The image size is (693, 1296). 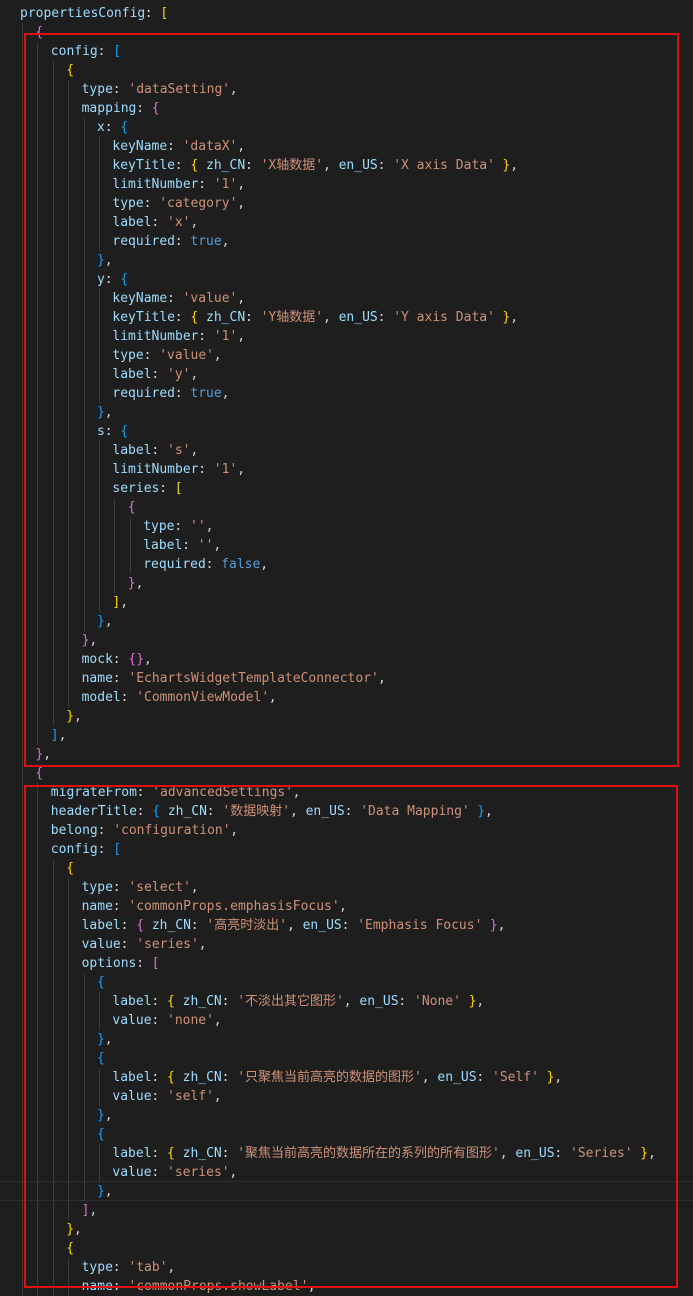 I want to click on code-token: [, so click(x=164, y=13).